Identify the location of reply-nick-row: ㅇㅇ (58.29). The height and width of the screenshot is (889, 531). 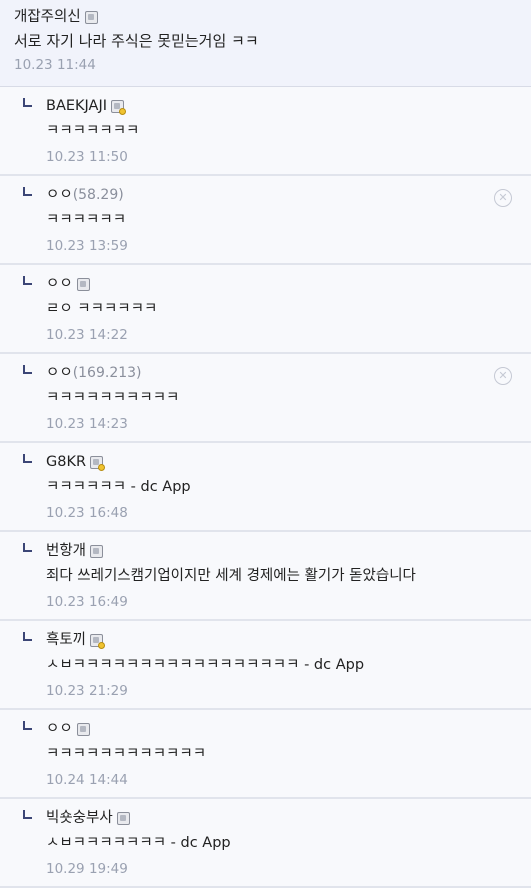
(288, 195).